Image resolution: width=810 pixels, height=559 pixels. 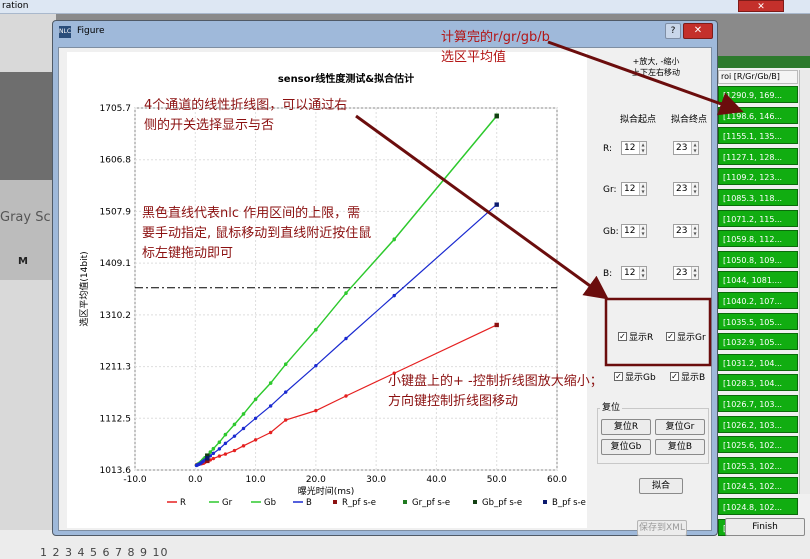 I want to click on close-button: ✕, so click(x=698, y=31).